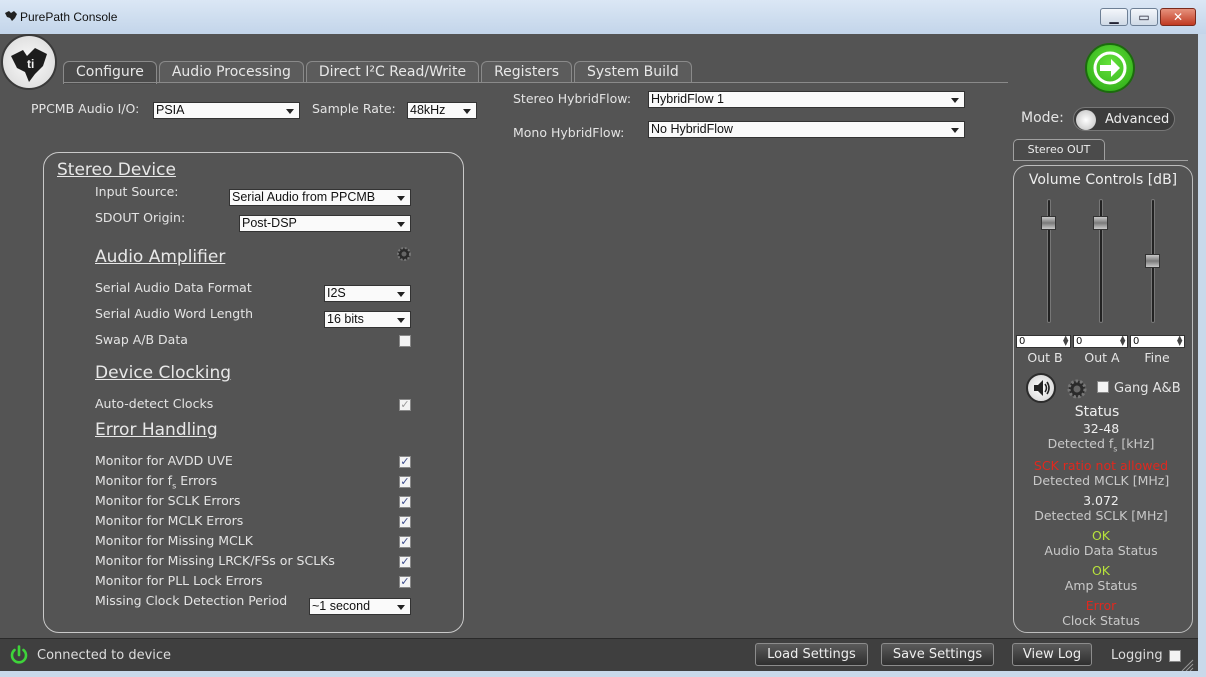 This screenshot has height=677, width=1206. I want to click on mute-button, so click(1041, 388).